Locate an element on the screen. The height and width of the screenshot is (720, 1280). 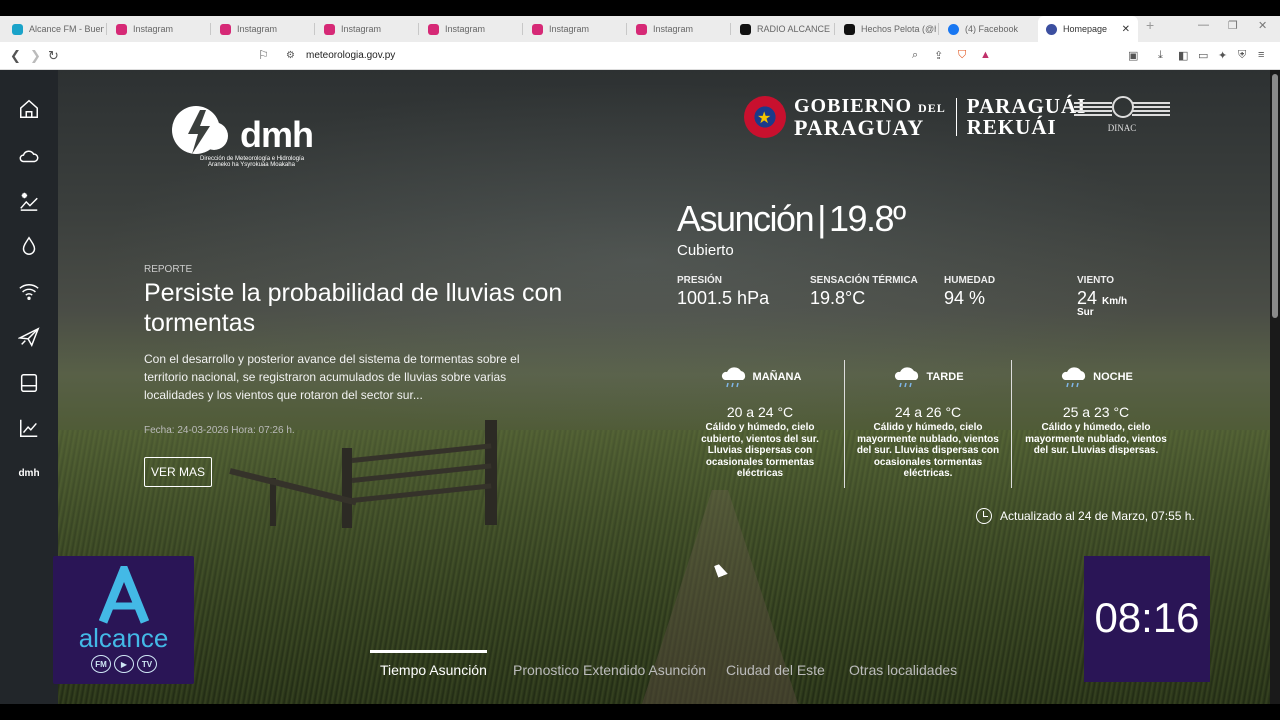
share-icon: ⇪ is located at coordinates (938, 55).